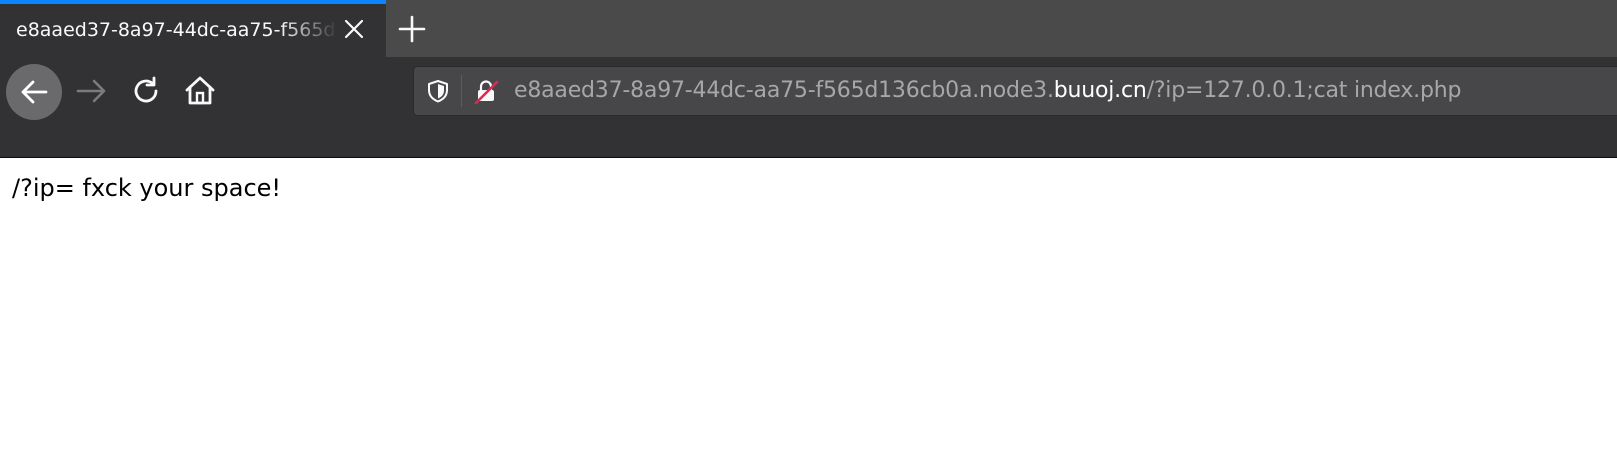  I want to click on arrow-right-icon, so click(91, 91).